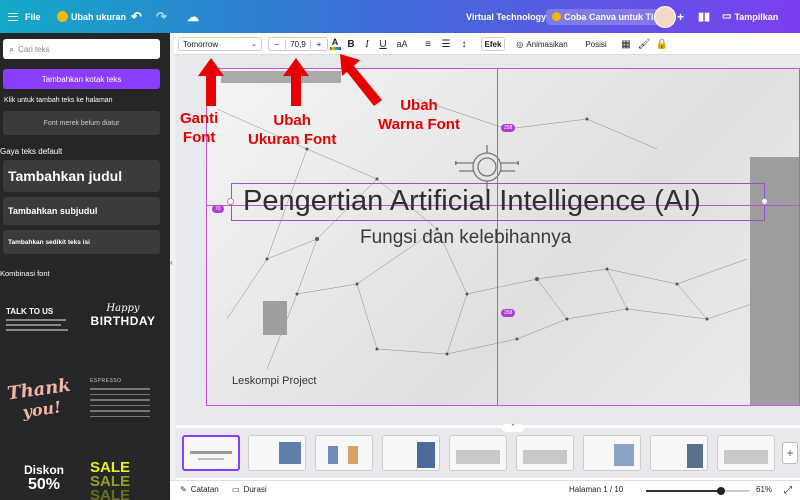 The image size is (800, 500). What do you see at coordinates (513, 428) in the screenshot?
I see `chevron-up-icon: ⌃` at bounding box center [513, 428].